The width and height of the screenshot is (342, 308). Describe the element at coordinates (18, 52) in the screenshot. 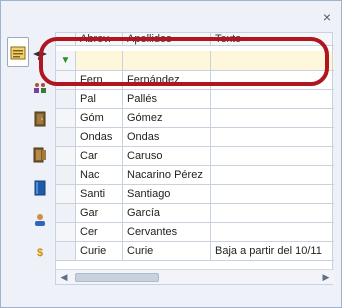

I see `list-view-icon` at that location.